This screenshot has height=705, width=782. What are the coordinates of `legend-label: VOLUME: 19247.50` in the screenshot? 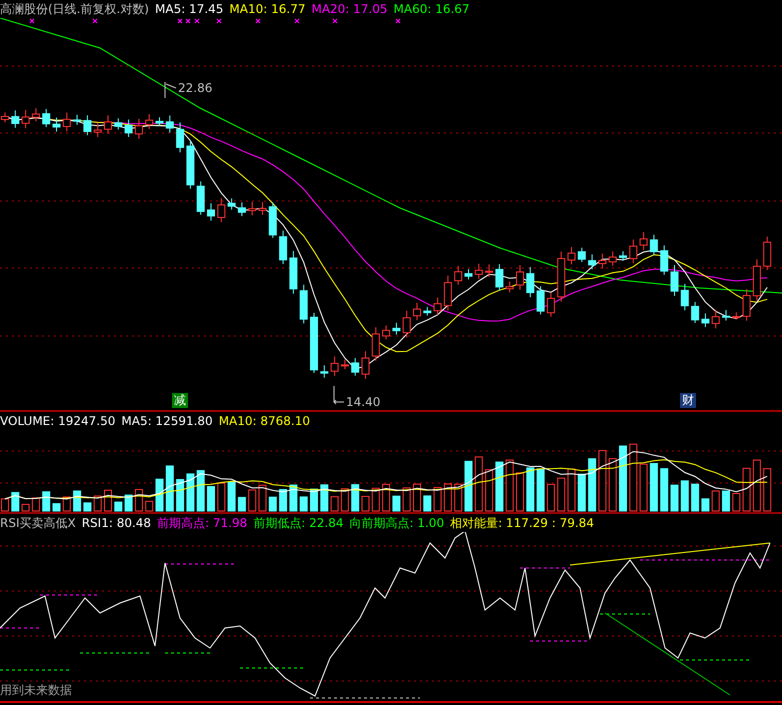 It's located at (58, 421).